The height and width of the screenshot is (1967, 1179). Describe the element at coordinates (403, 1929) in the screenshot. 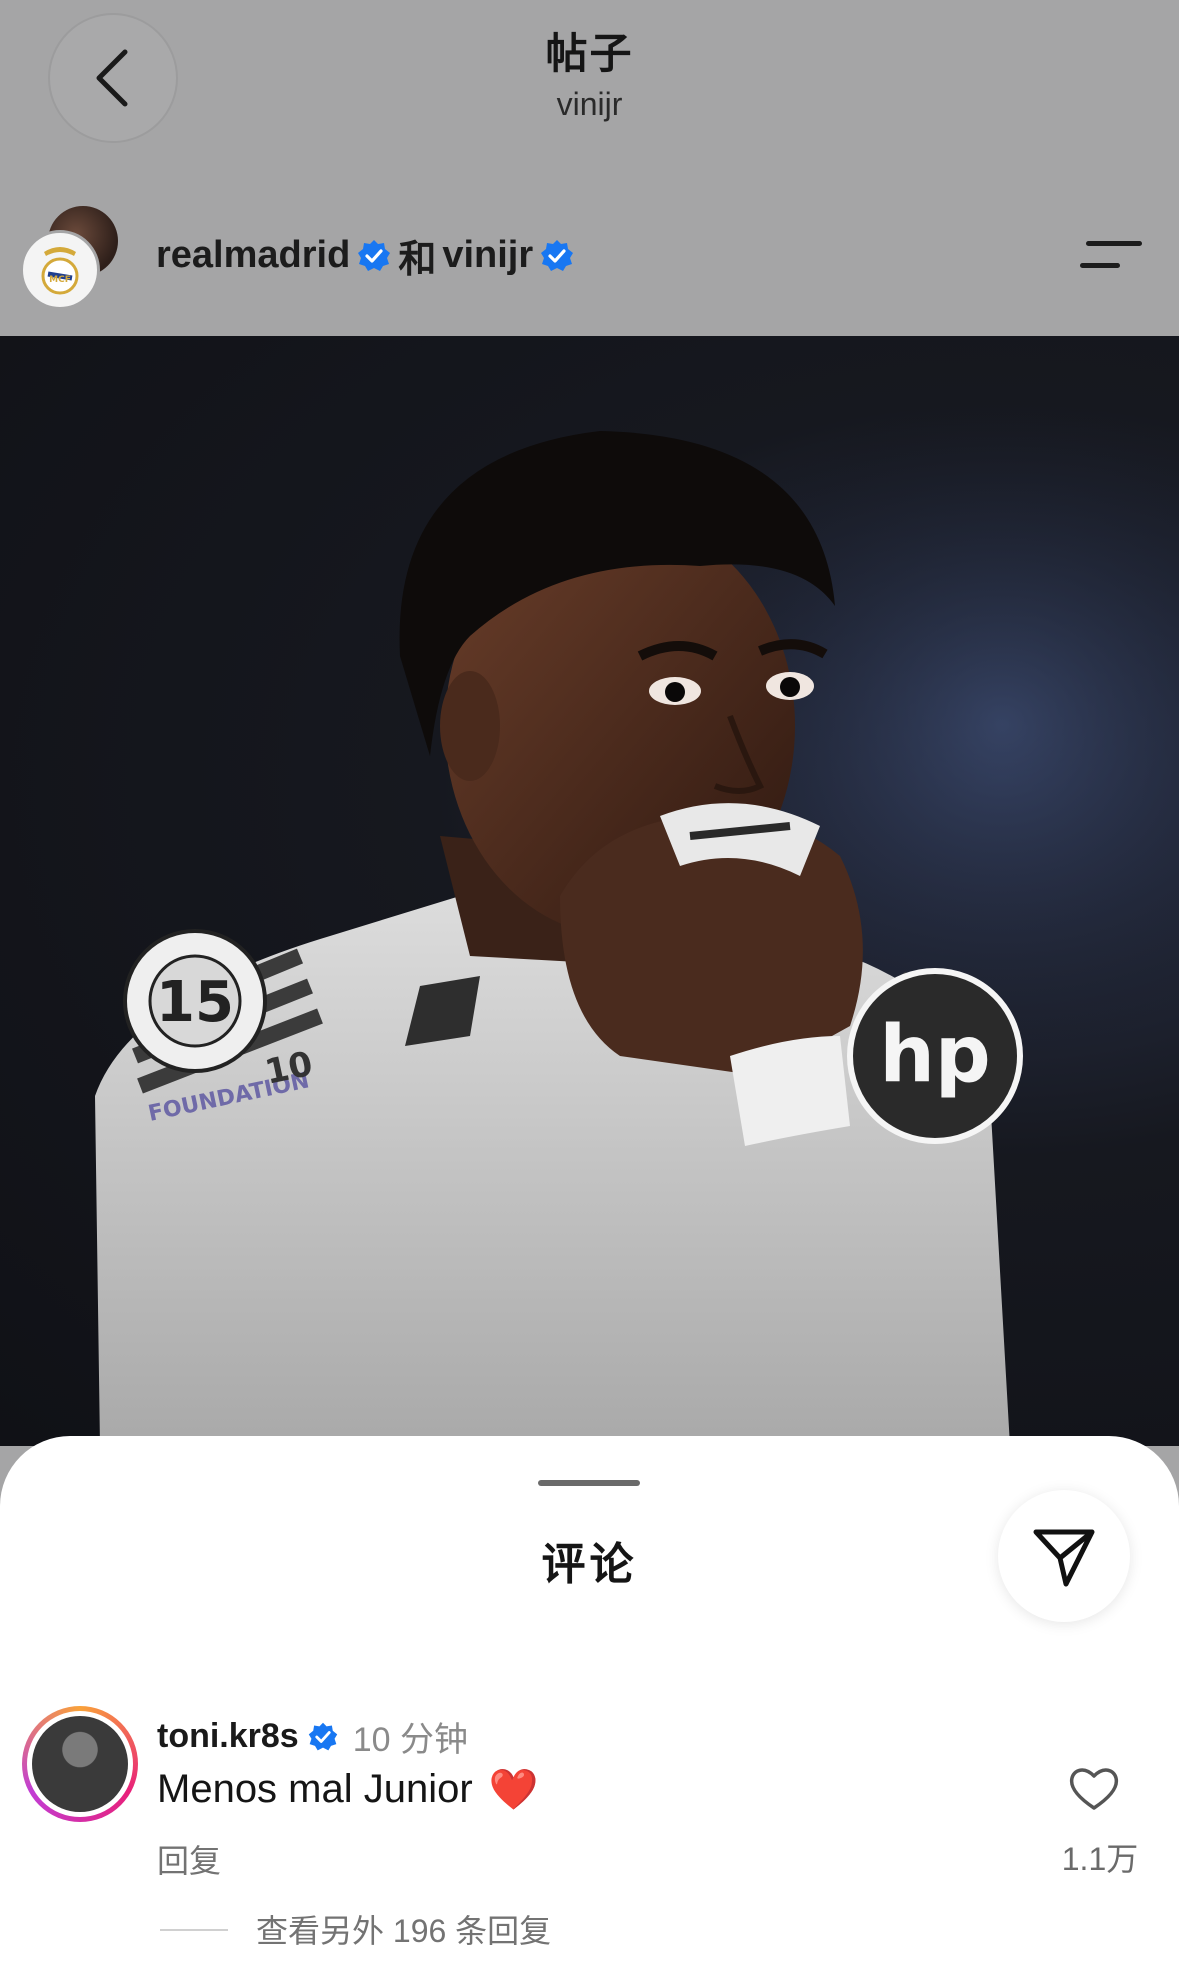

I see `view-more-replies: 查看另外 196 条回复` at that location.